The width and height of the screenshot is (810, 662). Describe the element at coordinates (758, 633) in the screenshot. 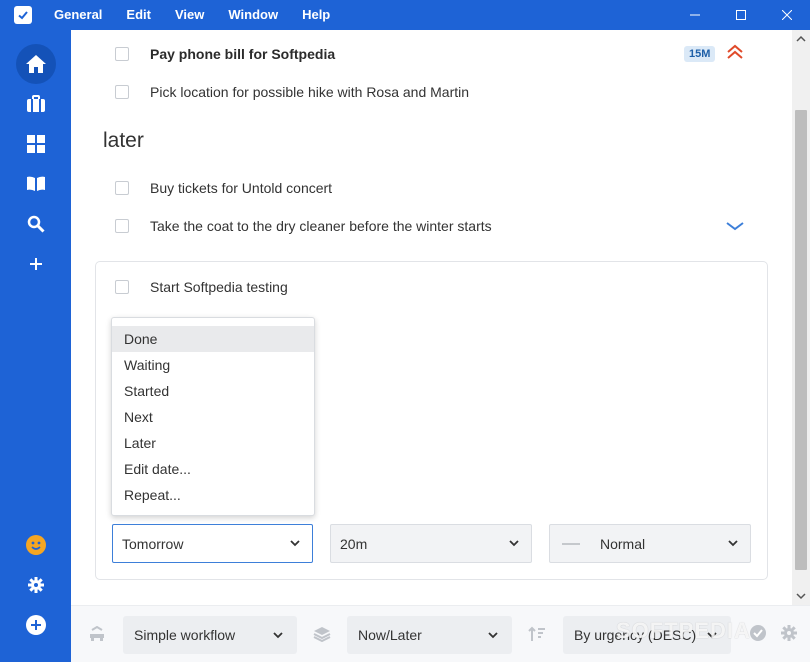

I see `check-circle-icon` at that location.